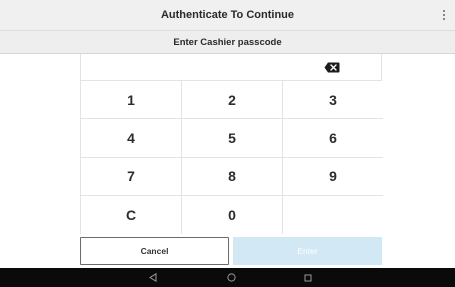 This screenshot has width=455, height=287. I want to click on prompt-bar: Enter Cashier passcode, so click(227, 42).